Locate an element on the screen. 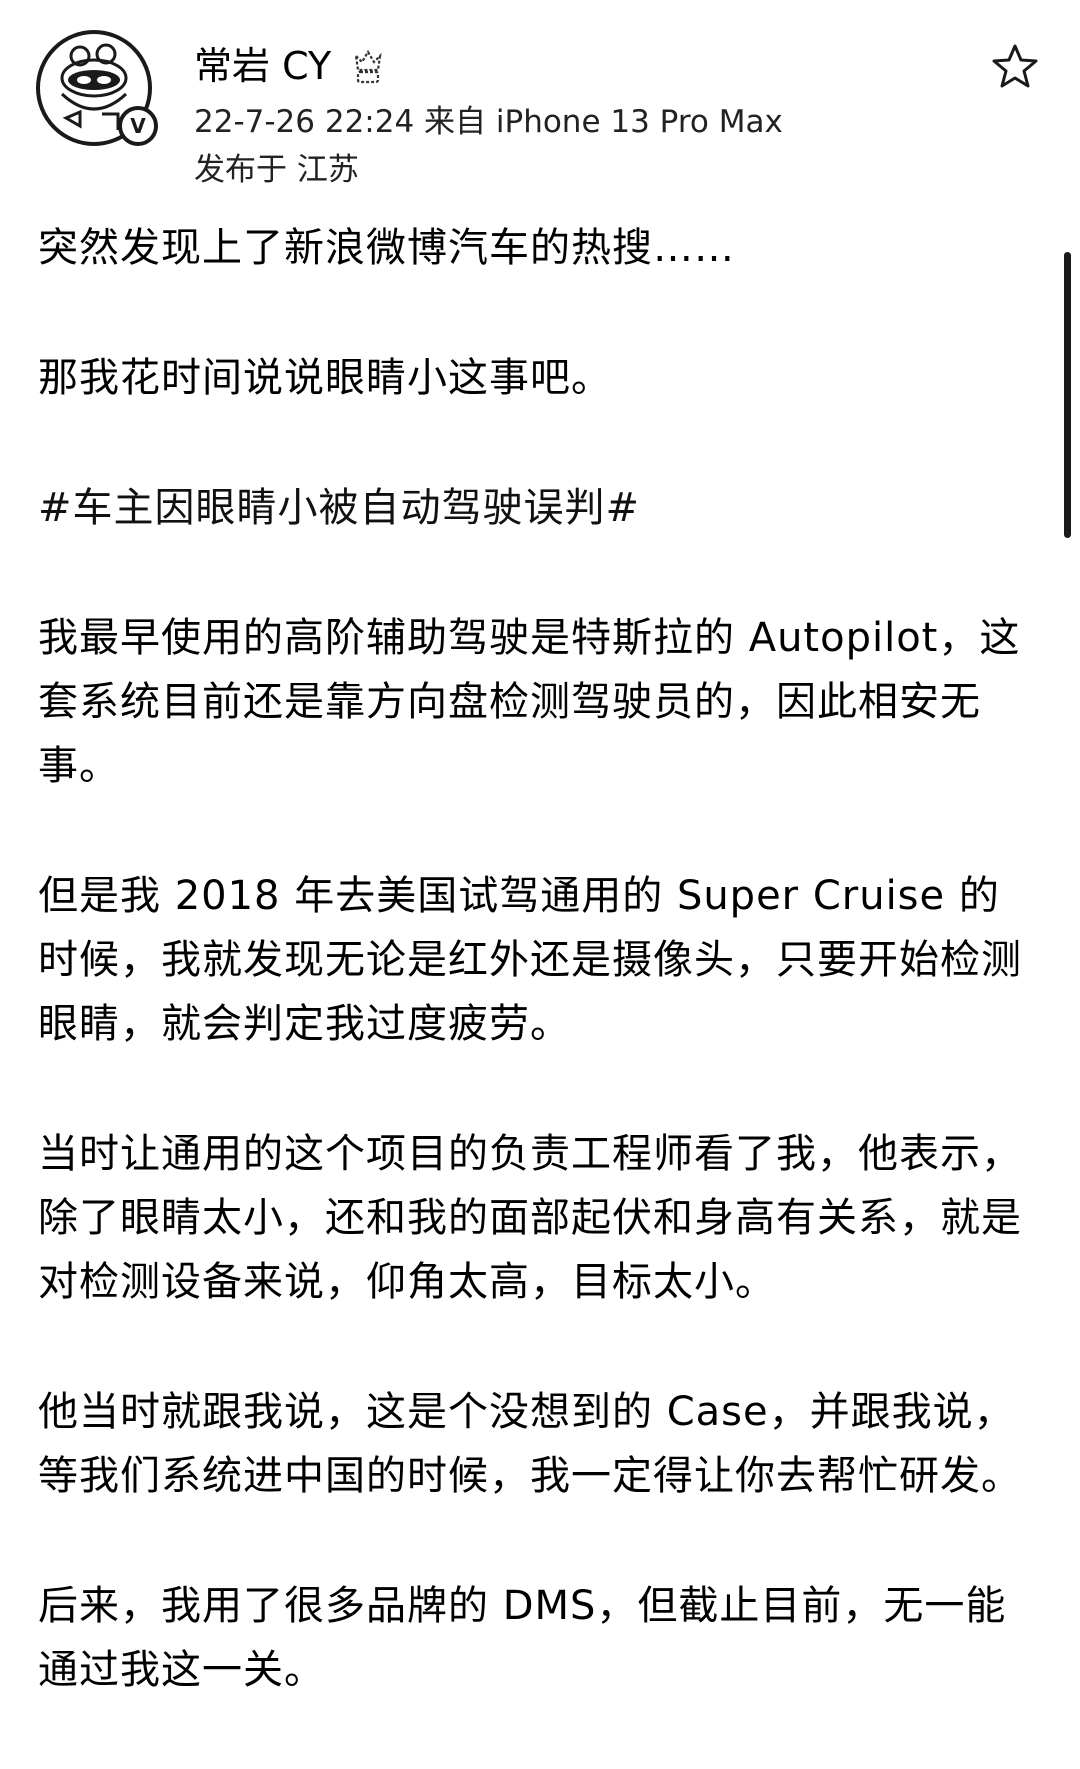 The height and width of the screenshot is (1769, 1080). post-paragraph: 那我花时间说说眼睛小这事吧。 is located at coordinates (325, 378).